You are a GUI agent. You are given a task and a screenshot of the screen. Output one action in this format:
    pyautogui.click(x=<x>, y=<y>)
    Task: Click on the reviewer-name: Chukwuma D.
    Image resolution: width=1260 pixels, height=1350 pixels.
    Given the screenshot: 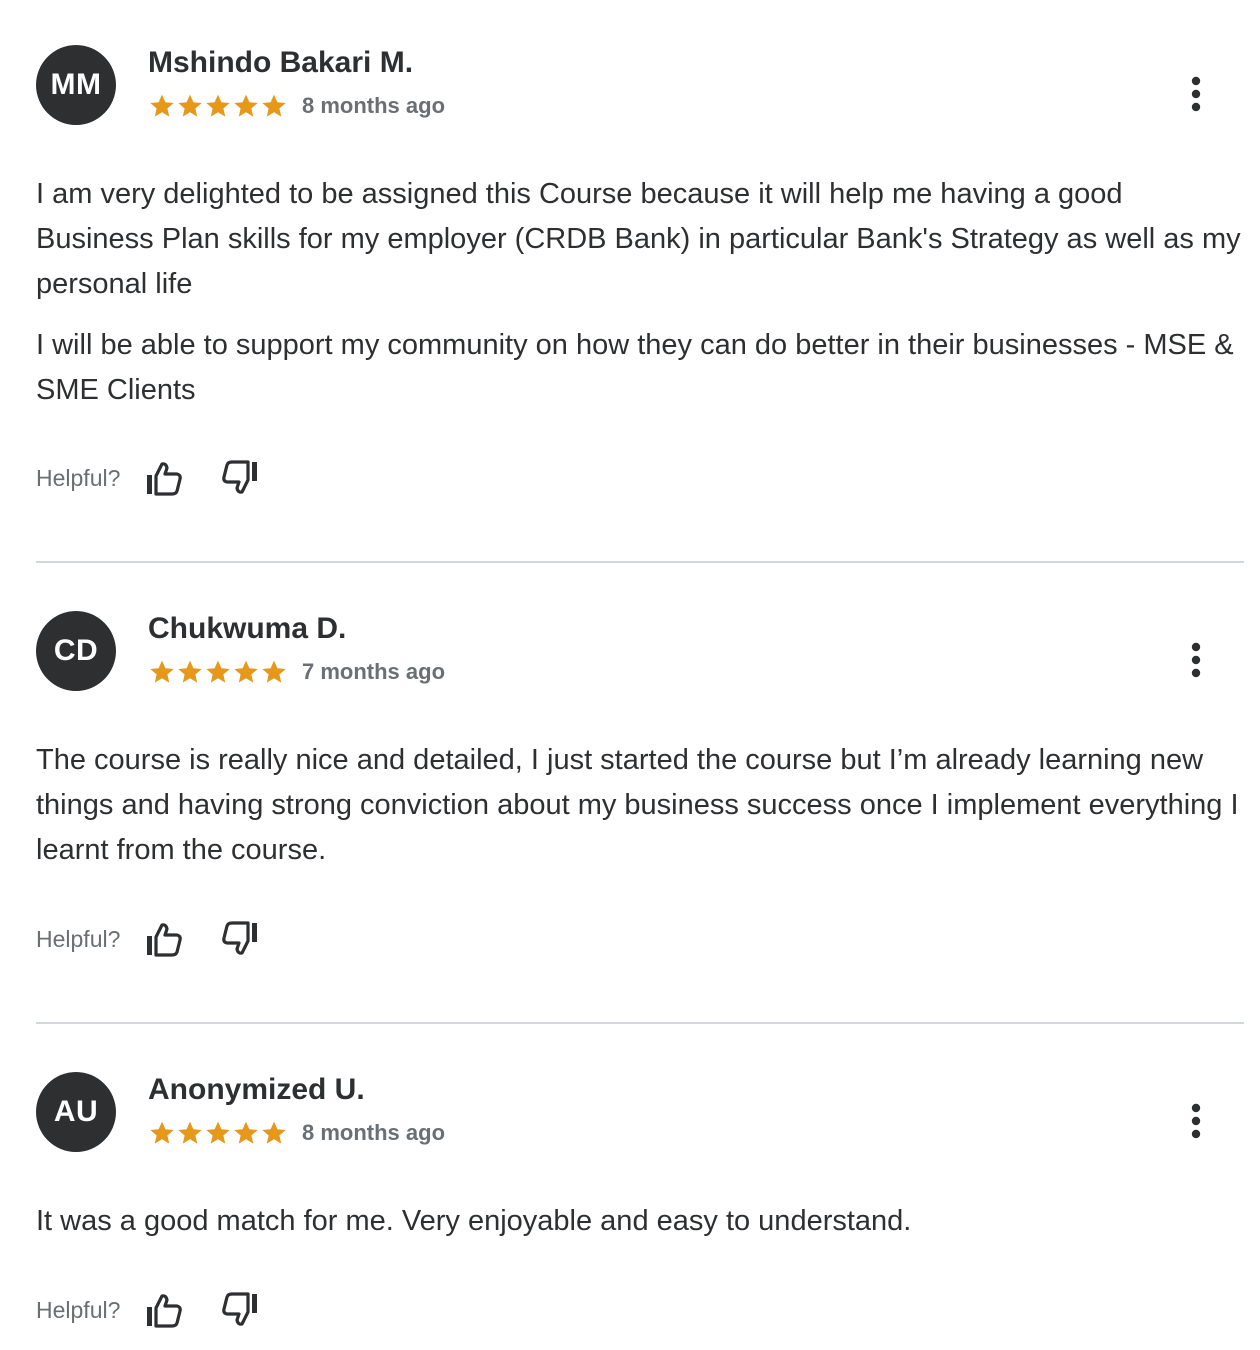 What is the action you would take?
    pyautogui.click(x=247, y=628)
    